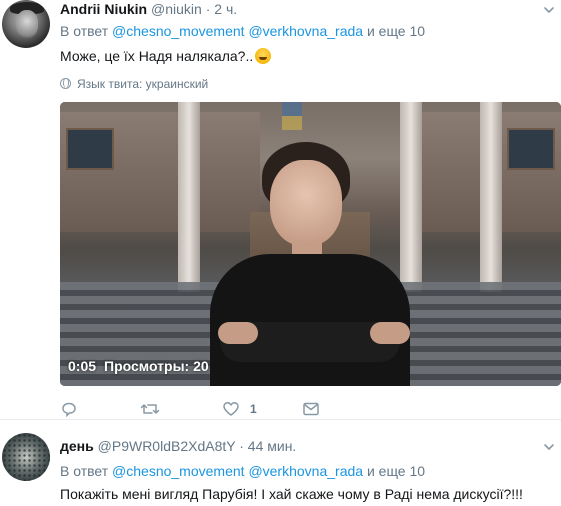 This screenshot has width=561, height=506. What do you see at coordinates (239, 409) in the screenshot?
I see `like-button: 1` at bounding box center [239, 409].